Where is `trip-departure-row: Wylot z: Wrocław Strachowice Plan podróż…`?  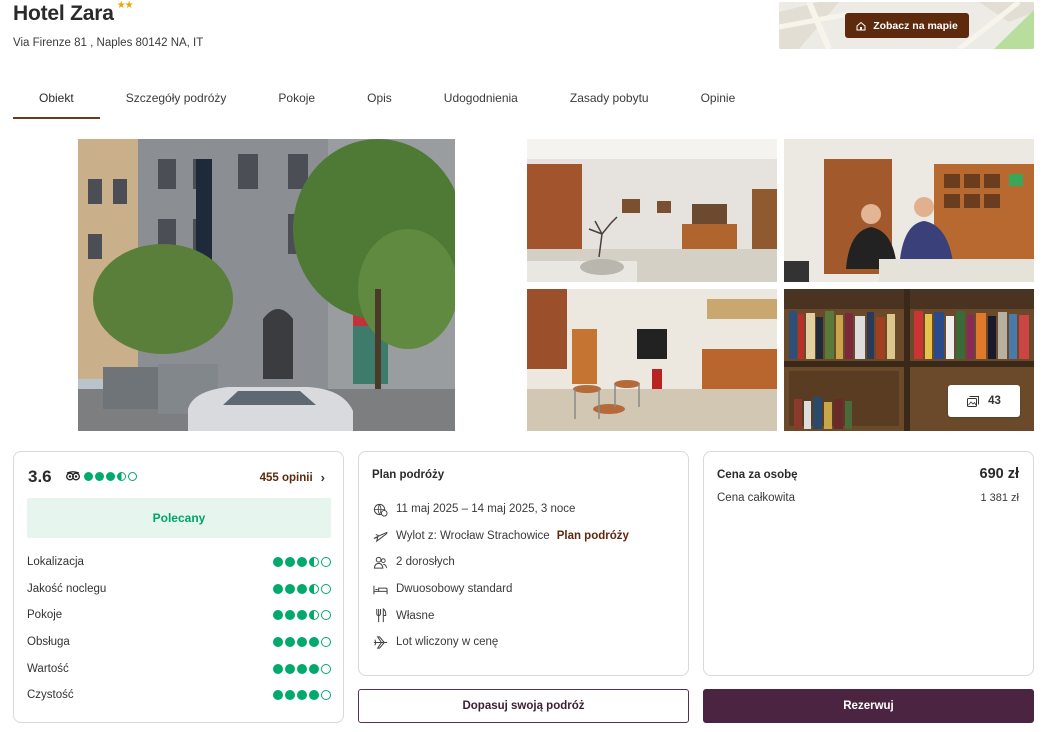 trip-departure-row: Wylot z: Wrocław Strachowice Plan podróż… is located at coordinates (524, 536).